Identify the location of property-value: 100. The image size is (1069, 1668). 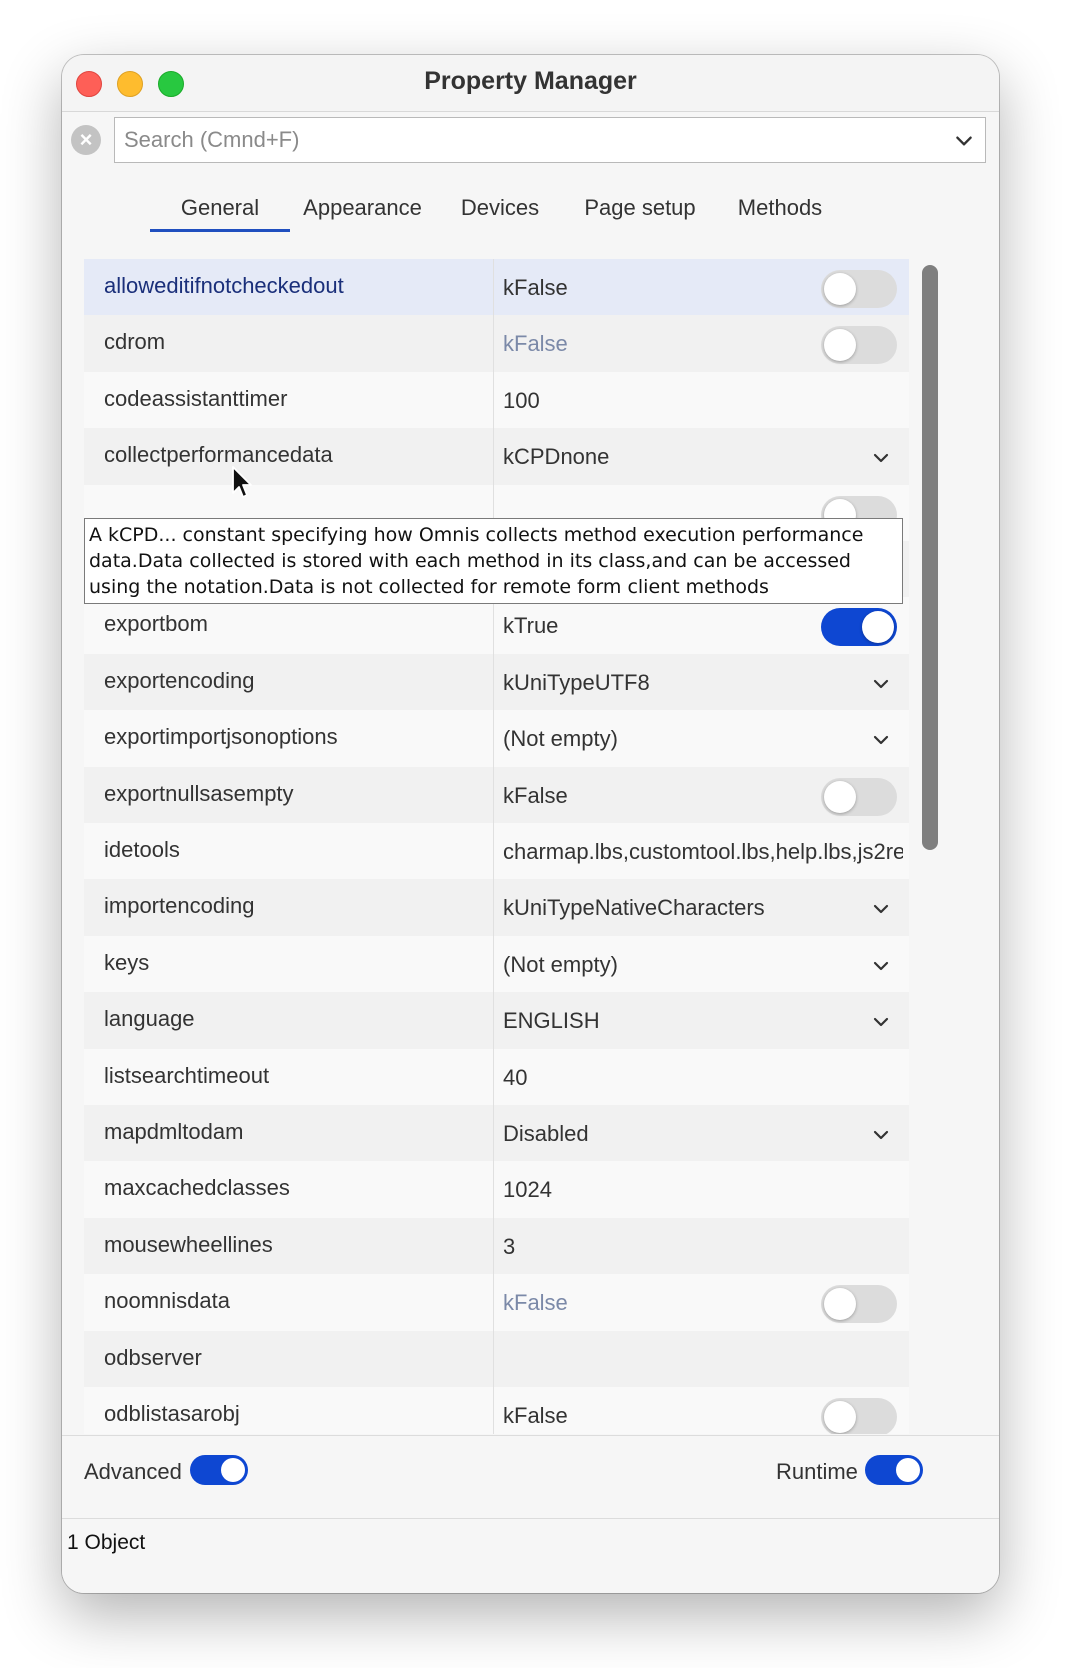
(703, 401).